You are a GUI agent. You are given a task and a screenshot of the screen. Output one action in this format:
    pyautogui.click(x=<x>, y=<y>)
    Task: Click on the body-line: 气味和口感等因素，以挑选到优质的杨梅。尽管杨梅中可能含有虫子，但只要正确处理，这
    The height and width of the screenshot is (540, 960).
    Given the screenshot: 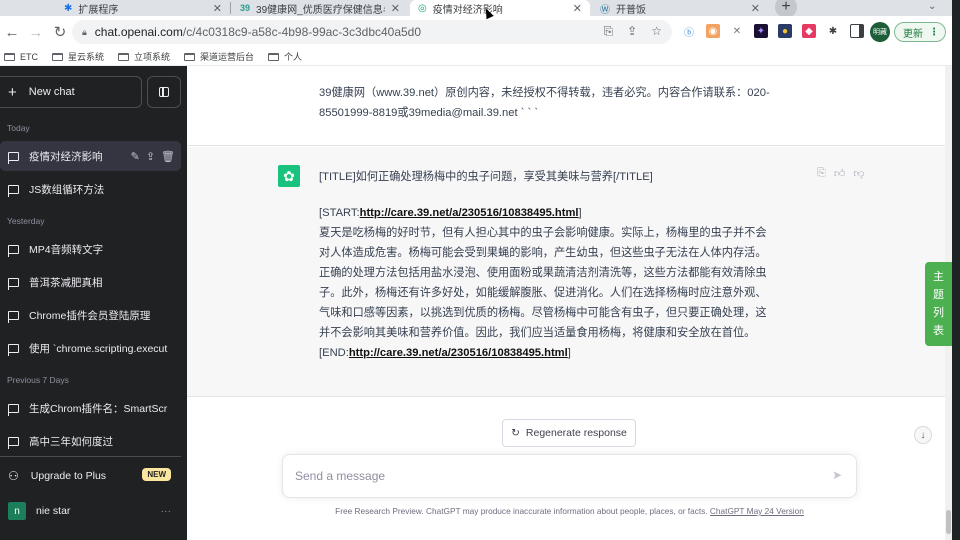 What is the action you would take?
    pyautogui.click(x=543, y=313)
    